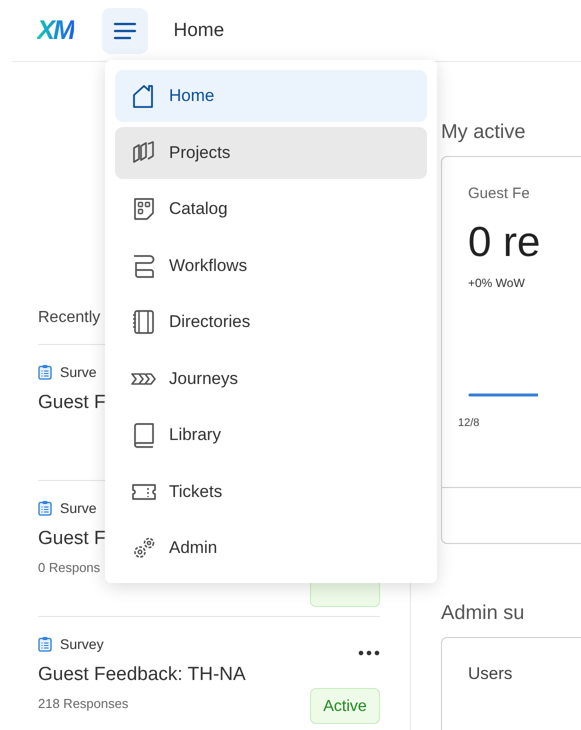  I want to click on page-title: Home, so click(199, 31).